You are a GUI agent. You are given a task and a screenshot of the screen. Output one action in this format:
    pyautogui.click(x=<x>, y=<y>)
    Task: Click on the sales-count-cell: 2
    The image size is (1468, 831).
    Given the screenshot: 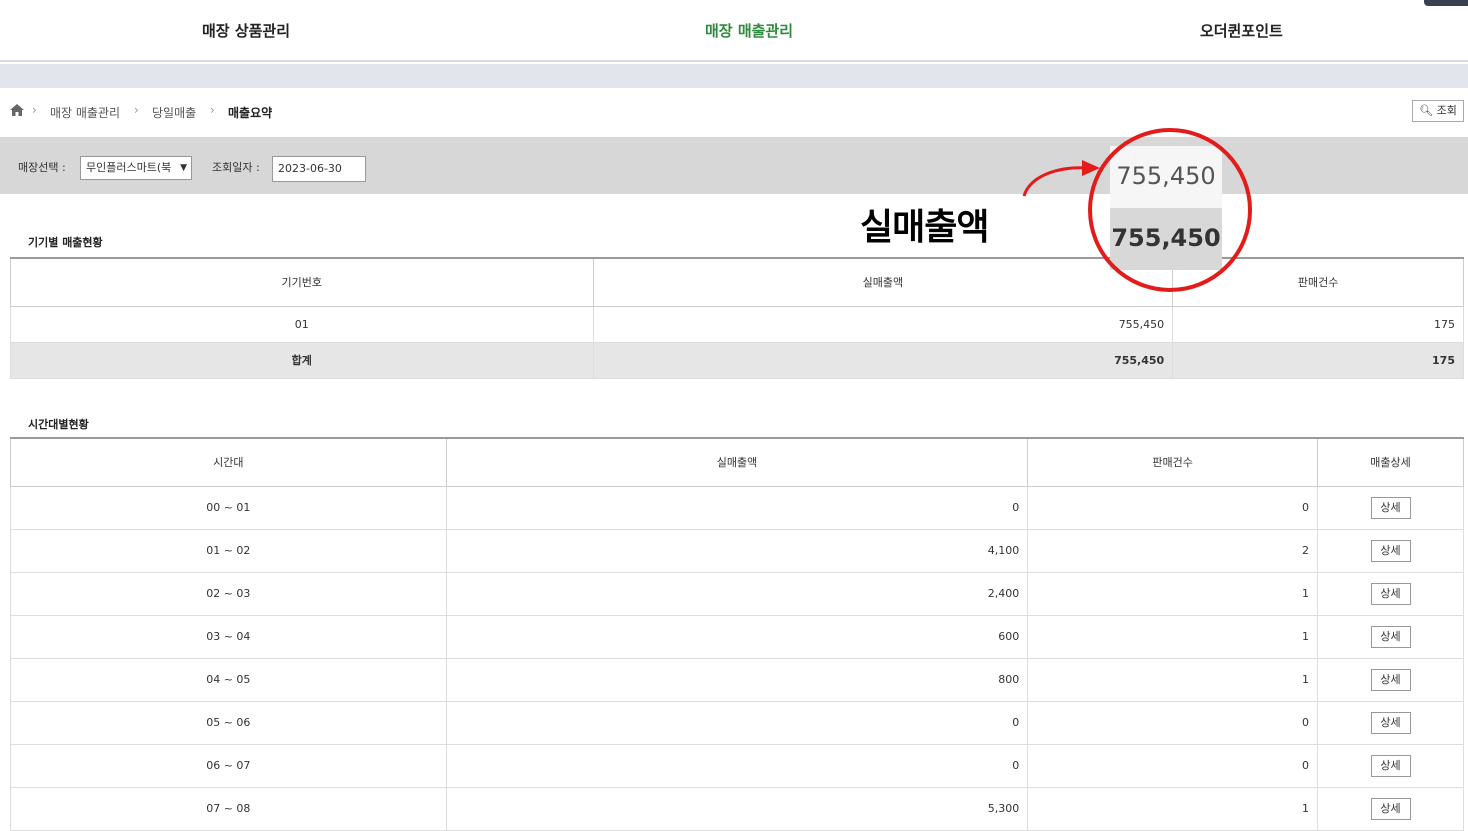 What is the action you would take?
    pyautogui.click(x=1173, y=550)
    